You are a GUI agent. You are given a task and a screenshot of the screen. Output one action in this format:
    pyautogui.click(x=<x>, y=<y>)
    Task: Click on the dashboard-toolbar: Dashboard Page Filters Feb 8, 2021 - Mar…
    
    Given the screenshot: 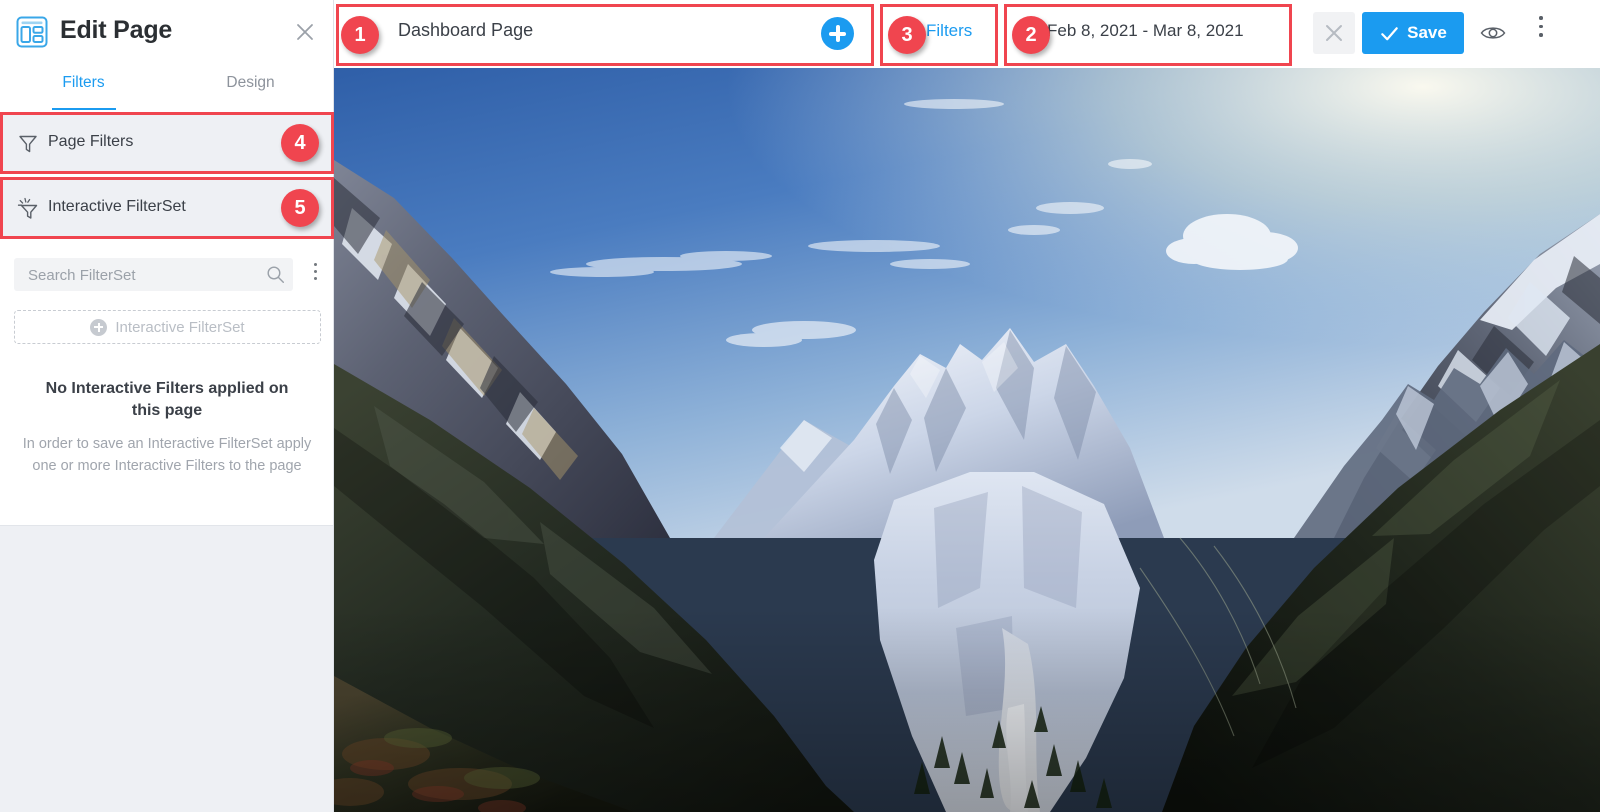 What is the action you would take?
    pyautogui.click(x=967, y=34)
    